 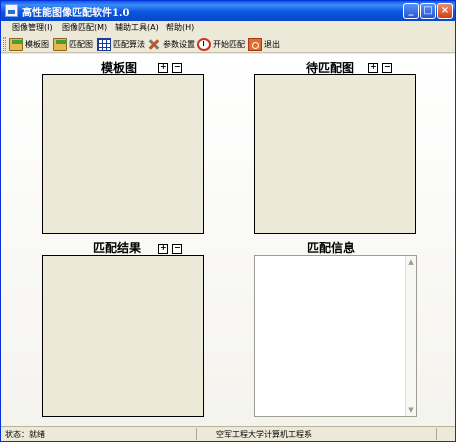 I want to click on toolbar-match-image-button: 匹配图, so click(x=73, y=44).